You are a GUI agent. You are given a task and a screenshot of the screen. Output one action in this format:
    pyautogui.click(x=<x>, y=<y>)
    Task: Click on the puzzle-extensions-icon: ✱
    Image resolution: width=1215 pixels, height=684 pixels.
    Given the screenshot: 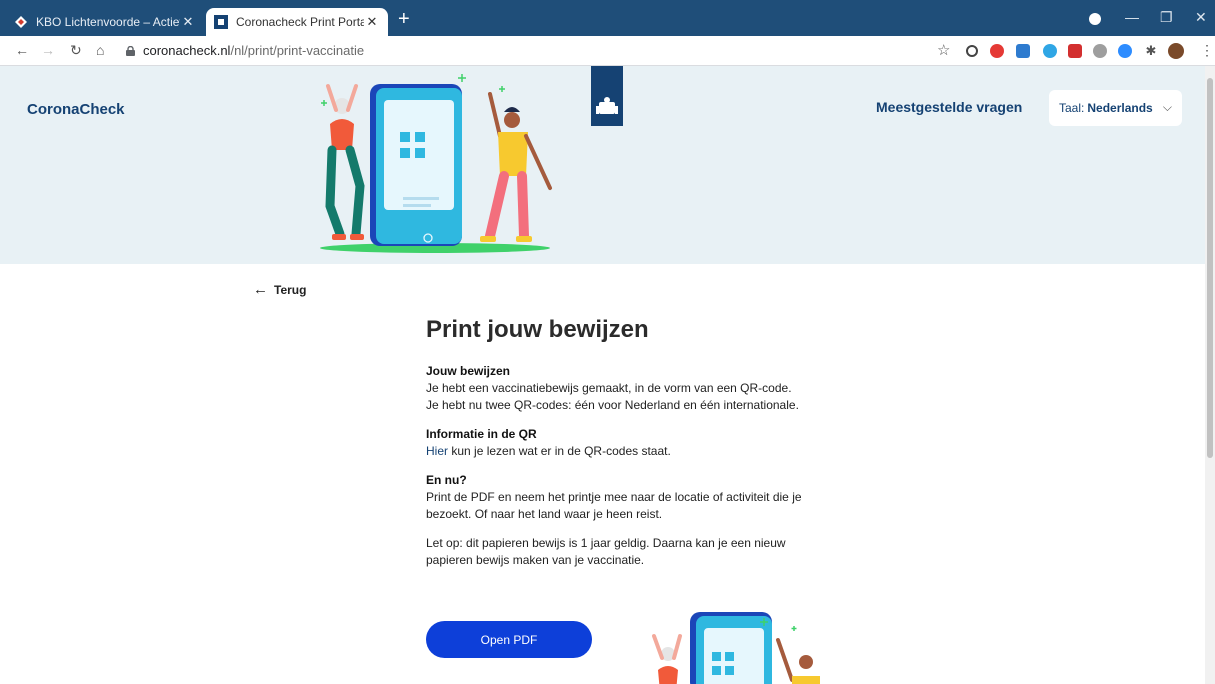 What is the action you would take?
    pyautogui.click(x=1151, y=51)
    